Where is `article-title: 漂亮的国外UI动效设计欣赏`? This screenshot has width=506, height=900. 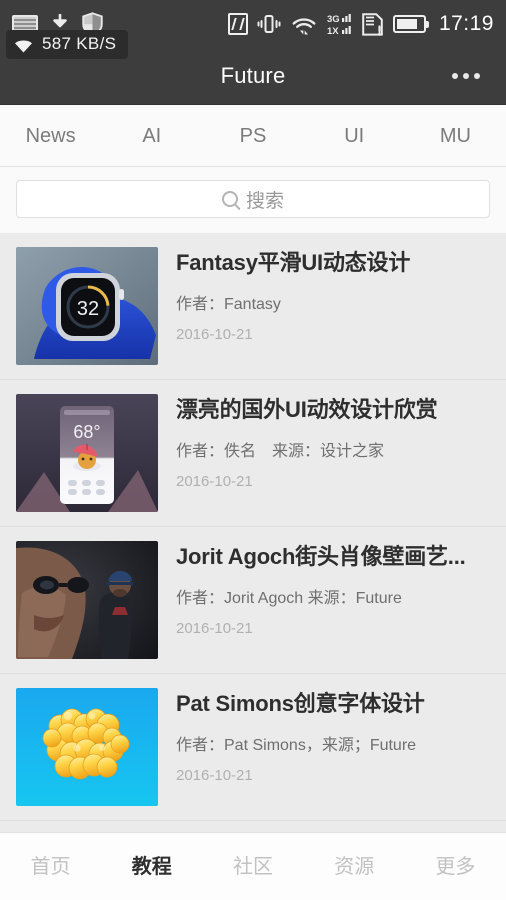
article-title: 漂亮的国外UI动效设计欣赏 is located at coordinates (307, 409).